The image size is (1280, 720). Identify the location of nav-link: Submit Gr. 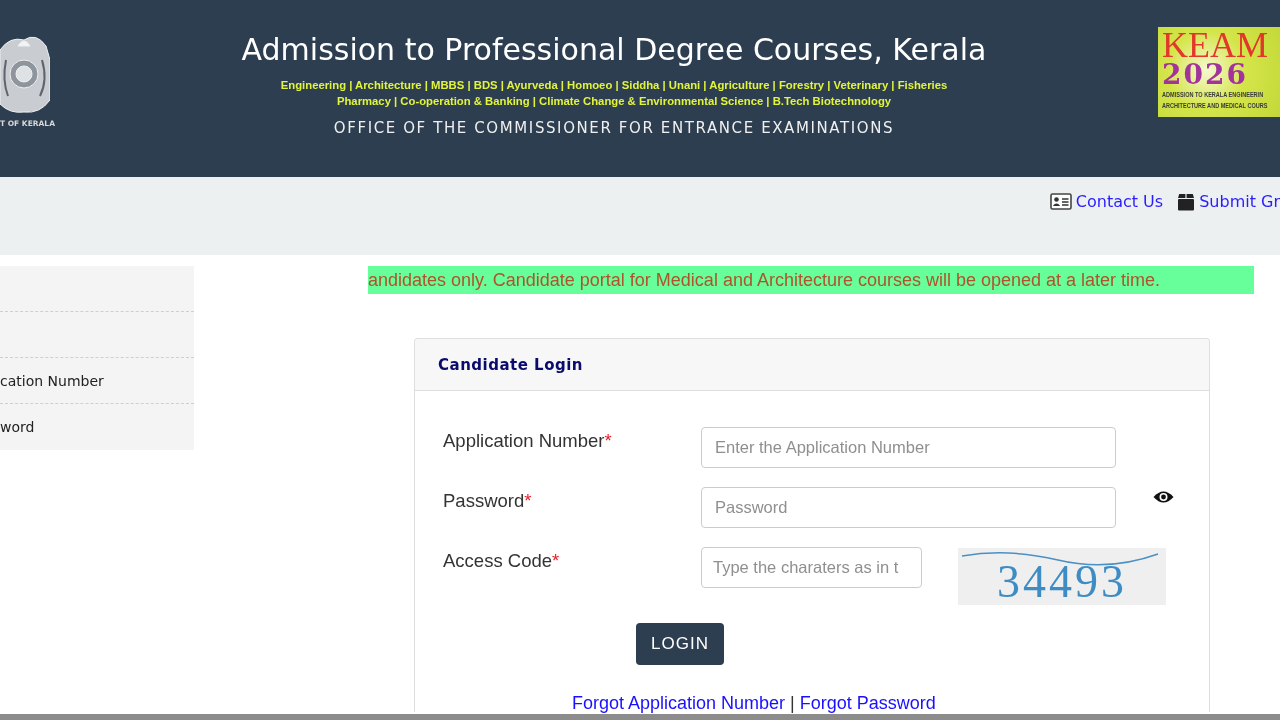
(1228, 201).